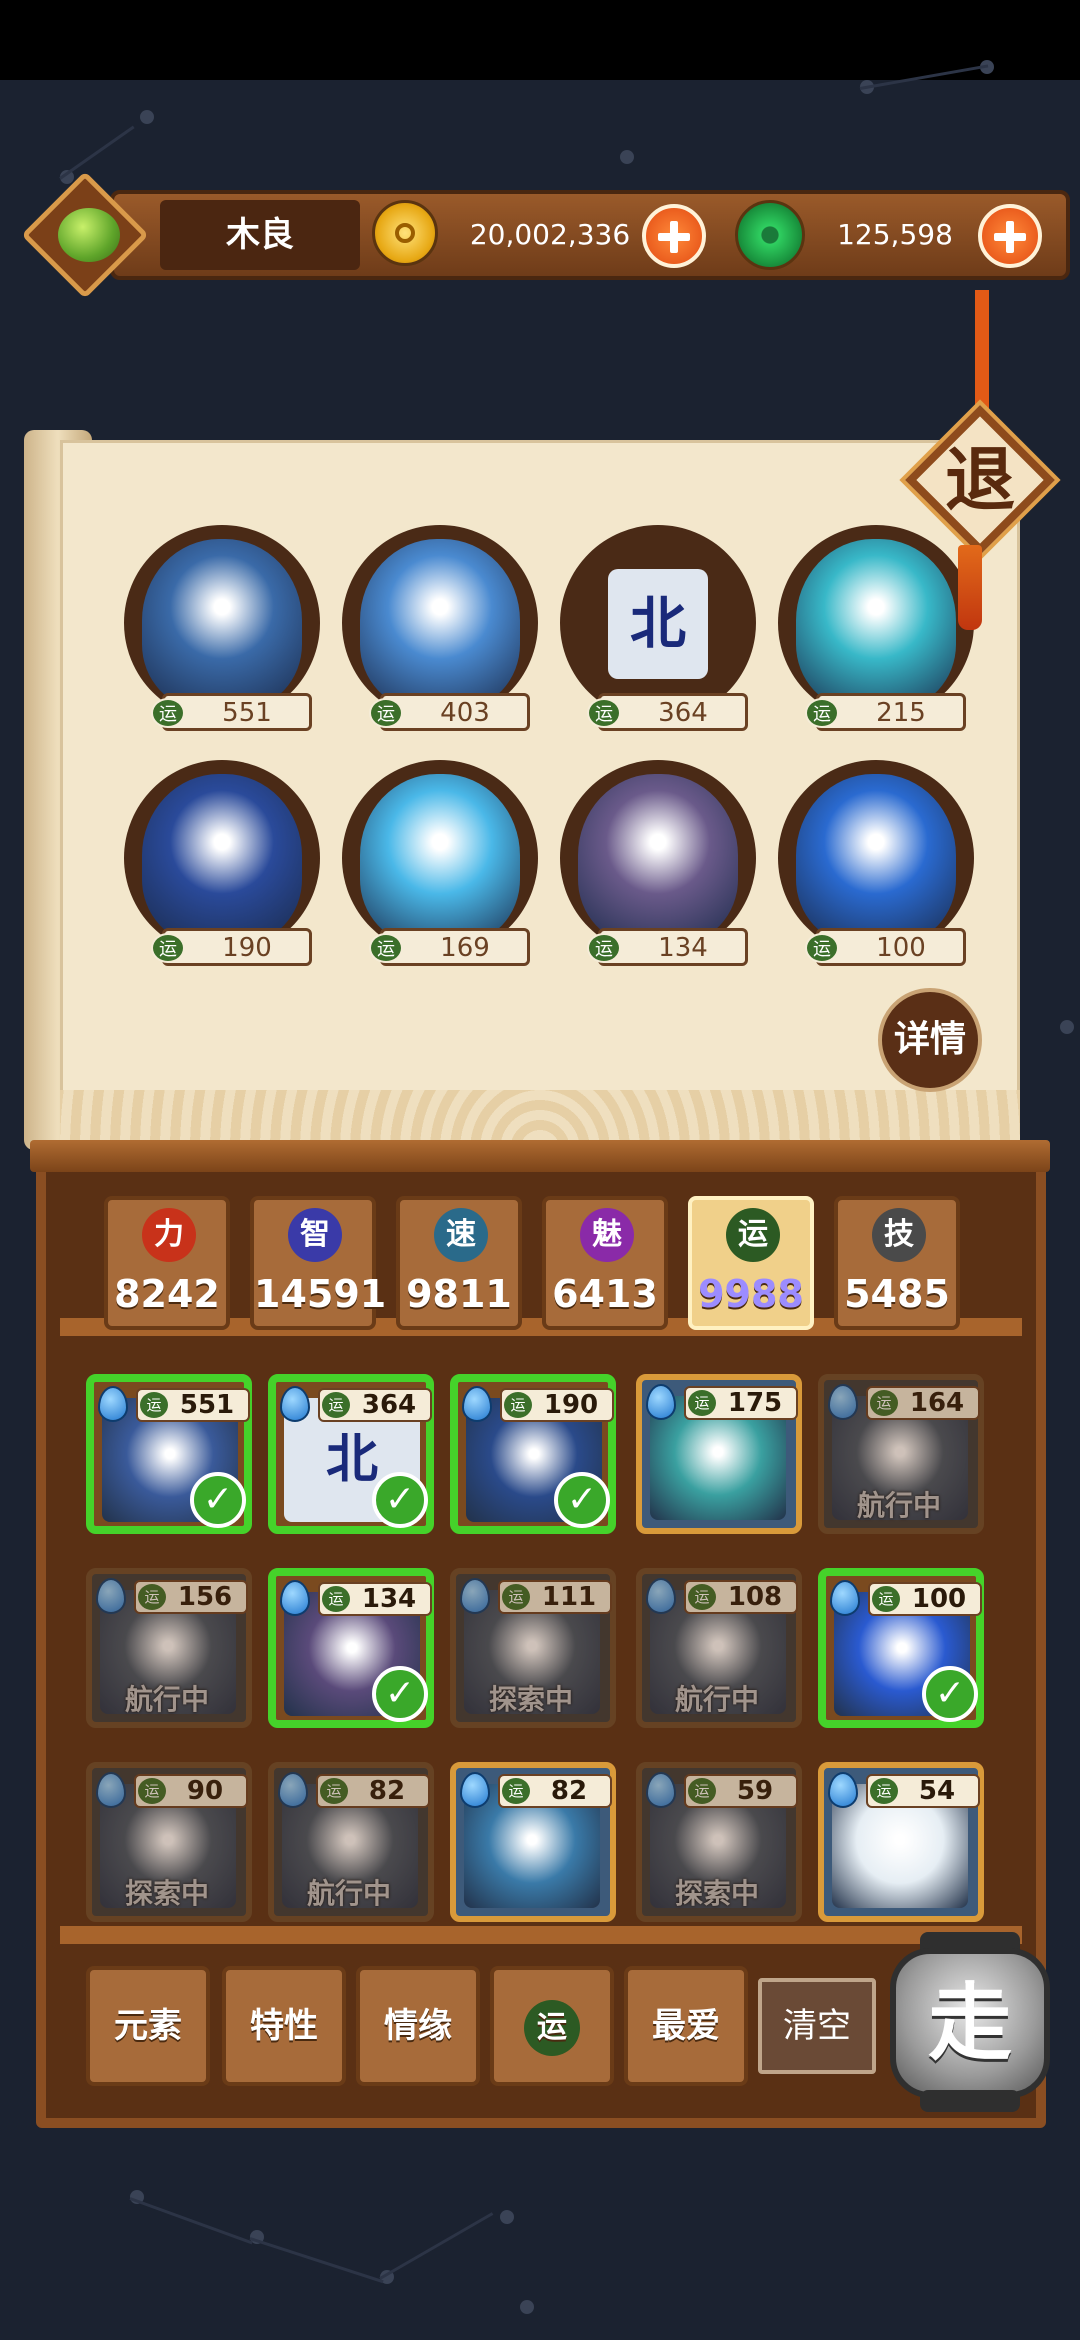 This screenshot has height=2340, width=1080. Describe the element at coordinates (897, 1263) in the screenshot. I see `stat-card: 技 5485` at that location.